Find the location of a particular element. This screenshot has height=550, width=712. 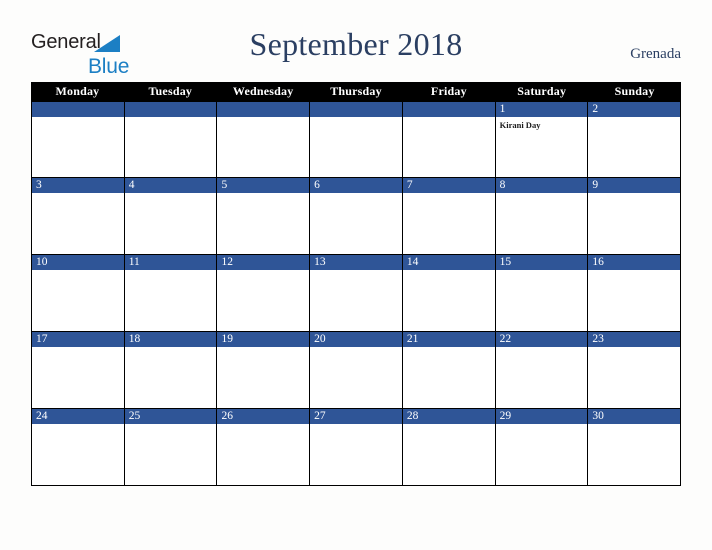

date-number: 13 is located at coordinates (320, 262).